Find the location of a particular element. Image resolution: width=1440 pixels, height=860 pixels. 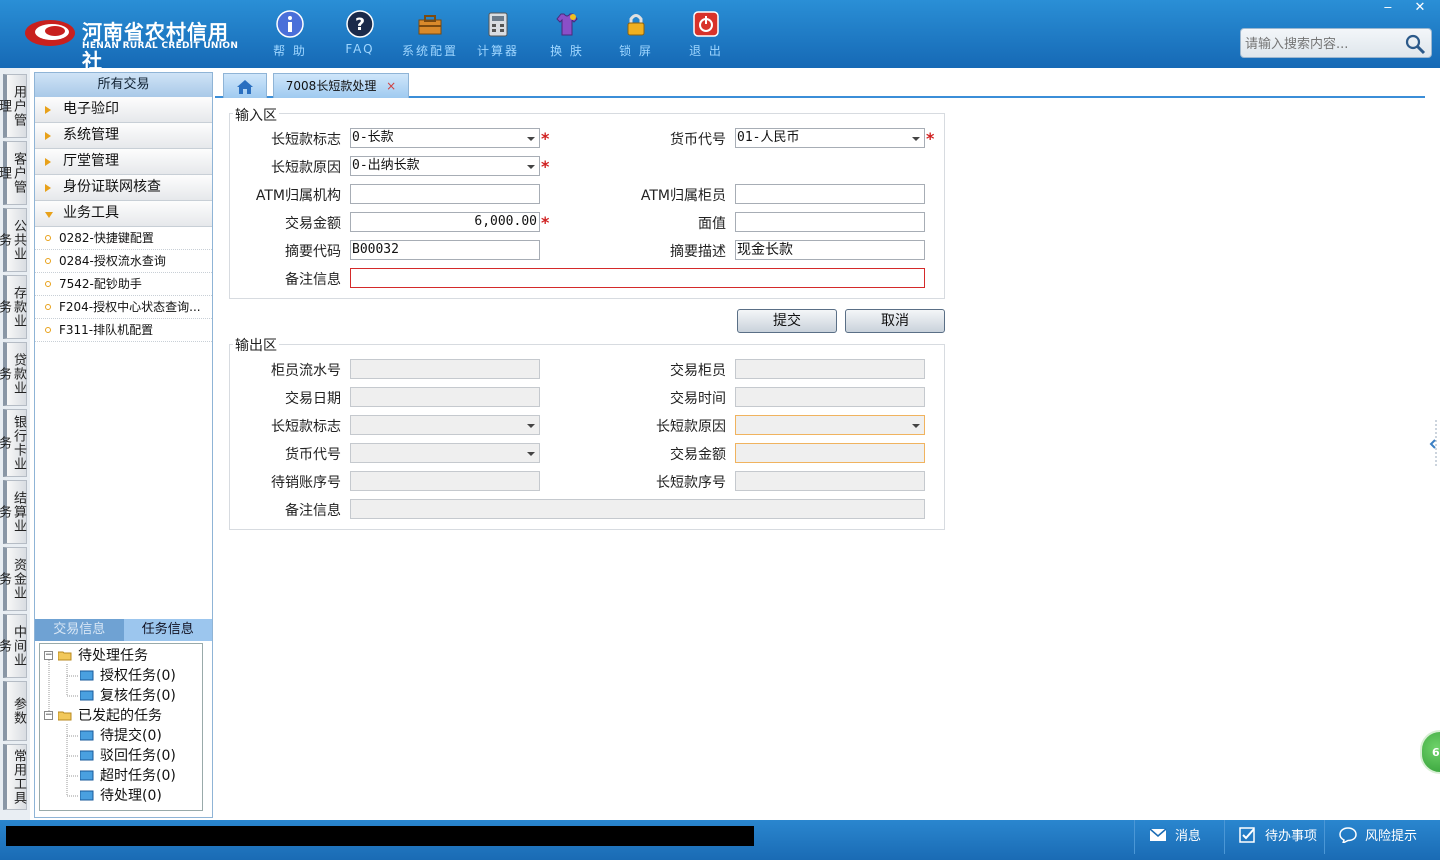

tree-node-to-submit: 待提交(0) is located at coordinates (121, 736).